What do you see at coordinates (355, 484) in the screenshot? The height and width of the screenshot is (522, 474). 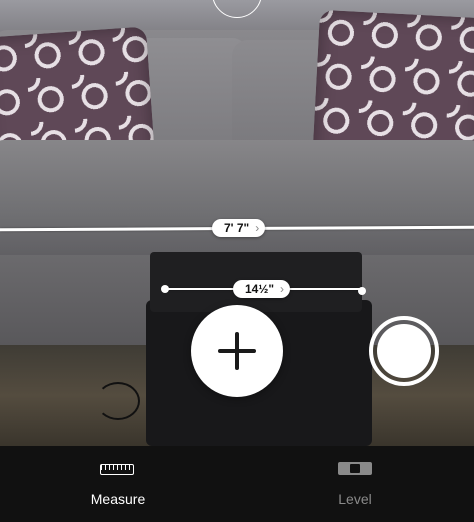 I see `tab-level: Level` at bounding box center [355, 484].